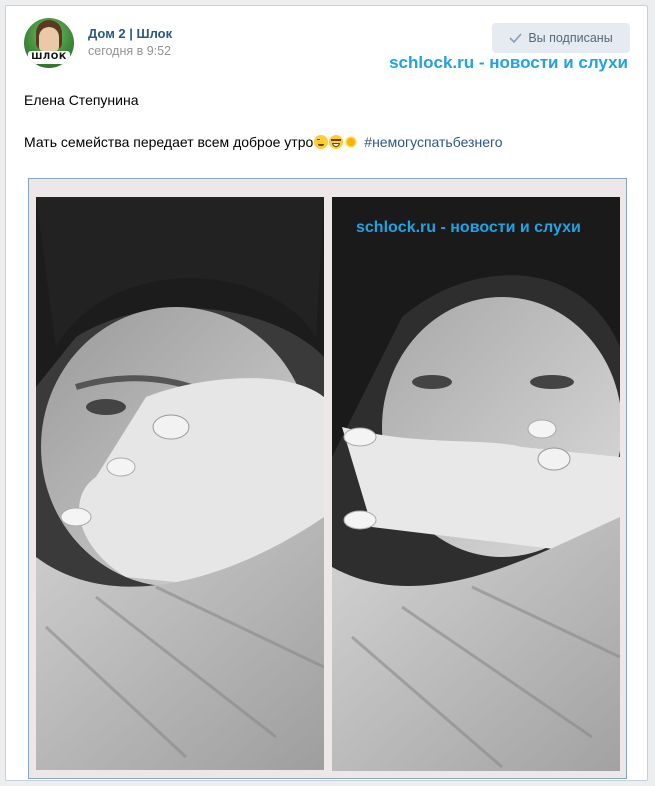 The width and height of the screenshot is (655, 786). I want to click on subscribed-button-label: Вы подписаны, so click(570, 38).